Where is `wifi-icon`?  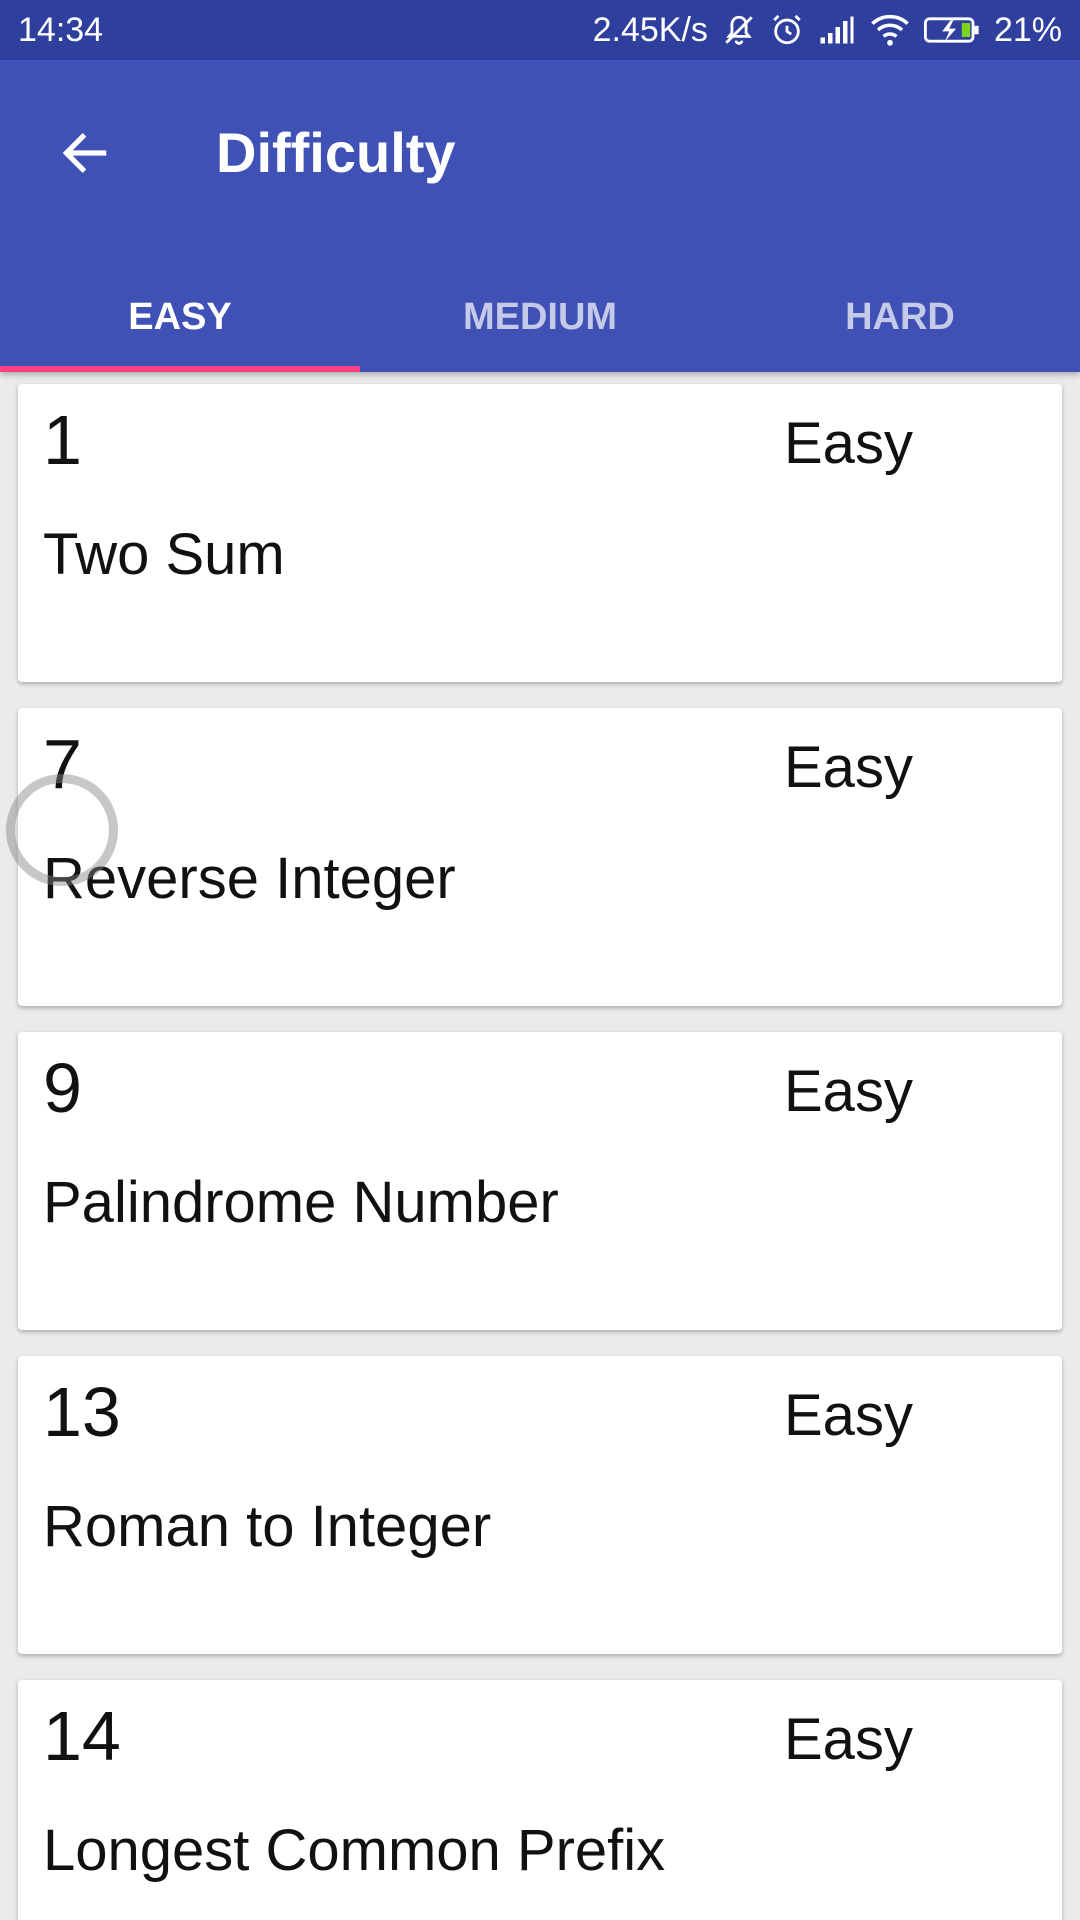 wifi-icon is located at coordinates (890, 30).